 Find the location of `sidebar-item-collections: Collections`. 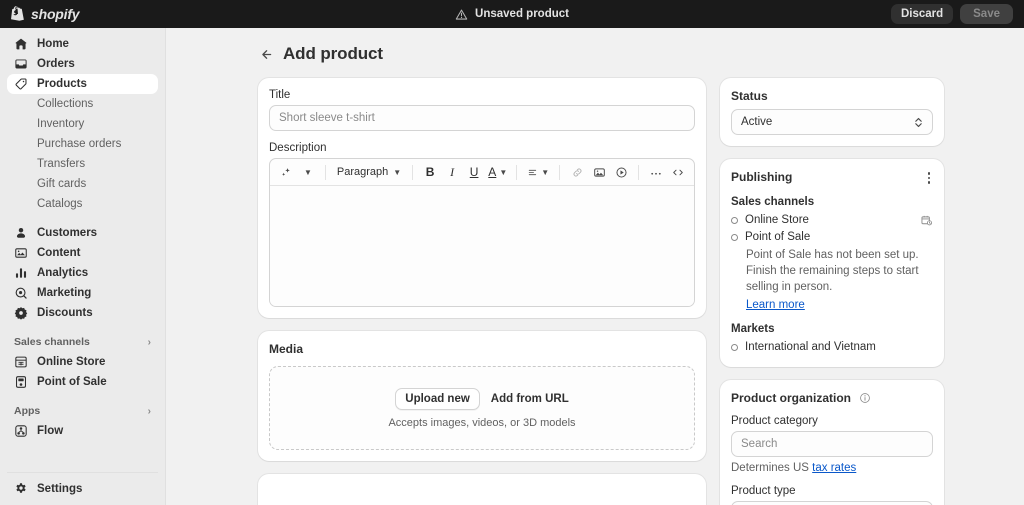

sidebar-item-collections: Collections is located at coordinates (82, 104).